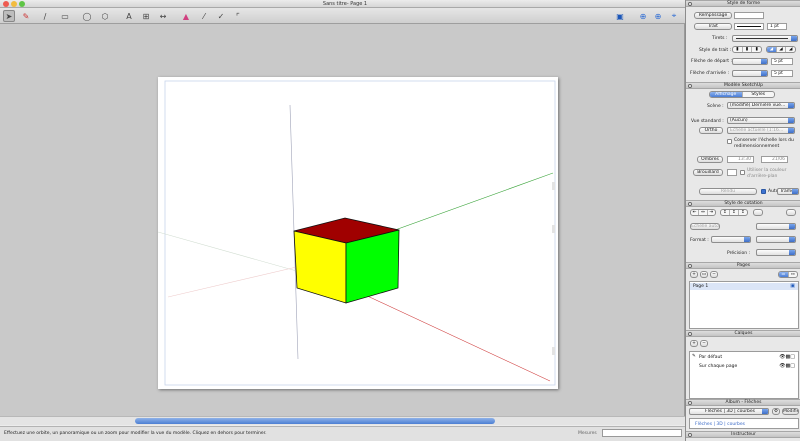 Image resolution: width=800 pixels, height=441 pixels. What do you see at coordinates (695, 212) in the screenshot?
I see `segment-option: ⇤` at bounding box center [695, 212].